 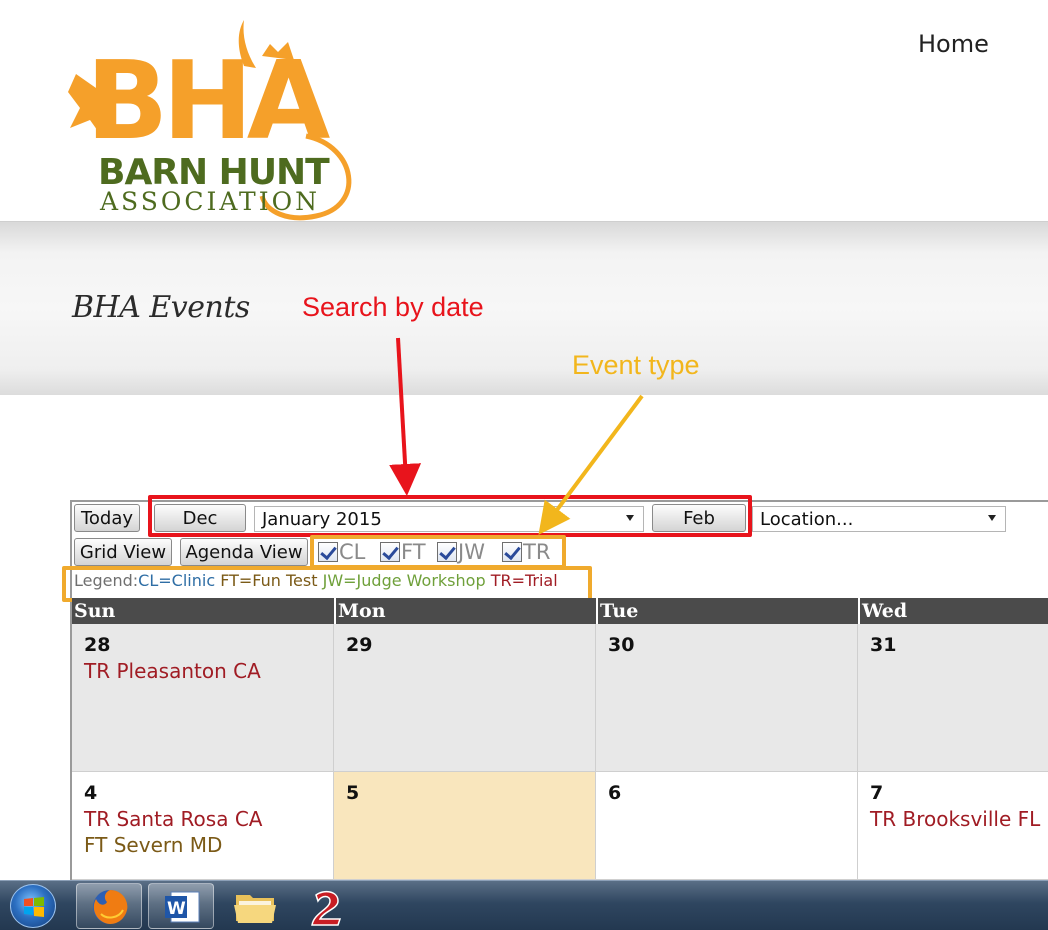 I want to click on calendar-day-cell: 29, so click(x=465, y=698).